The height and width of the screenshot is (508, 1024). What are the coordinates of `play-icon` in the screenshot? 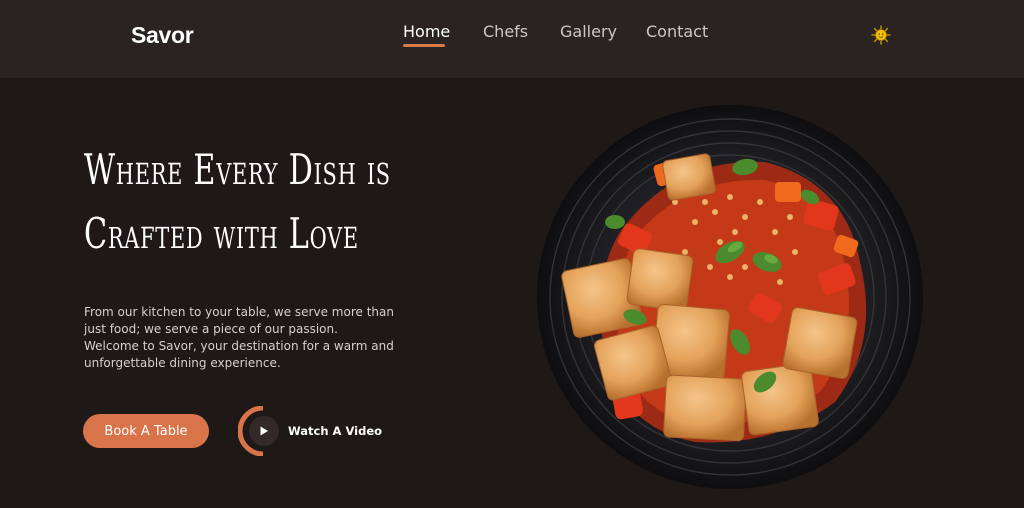 It's located at (258, 431).